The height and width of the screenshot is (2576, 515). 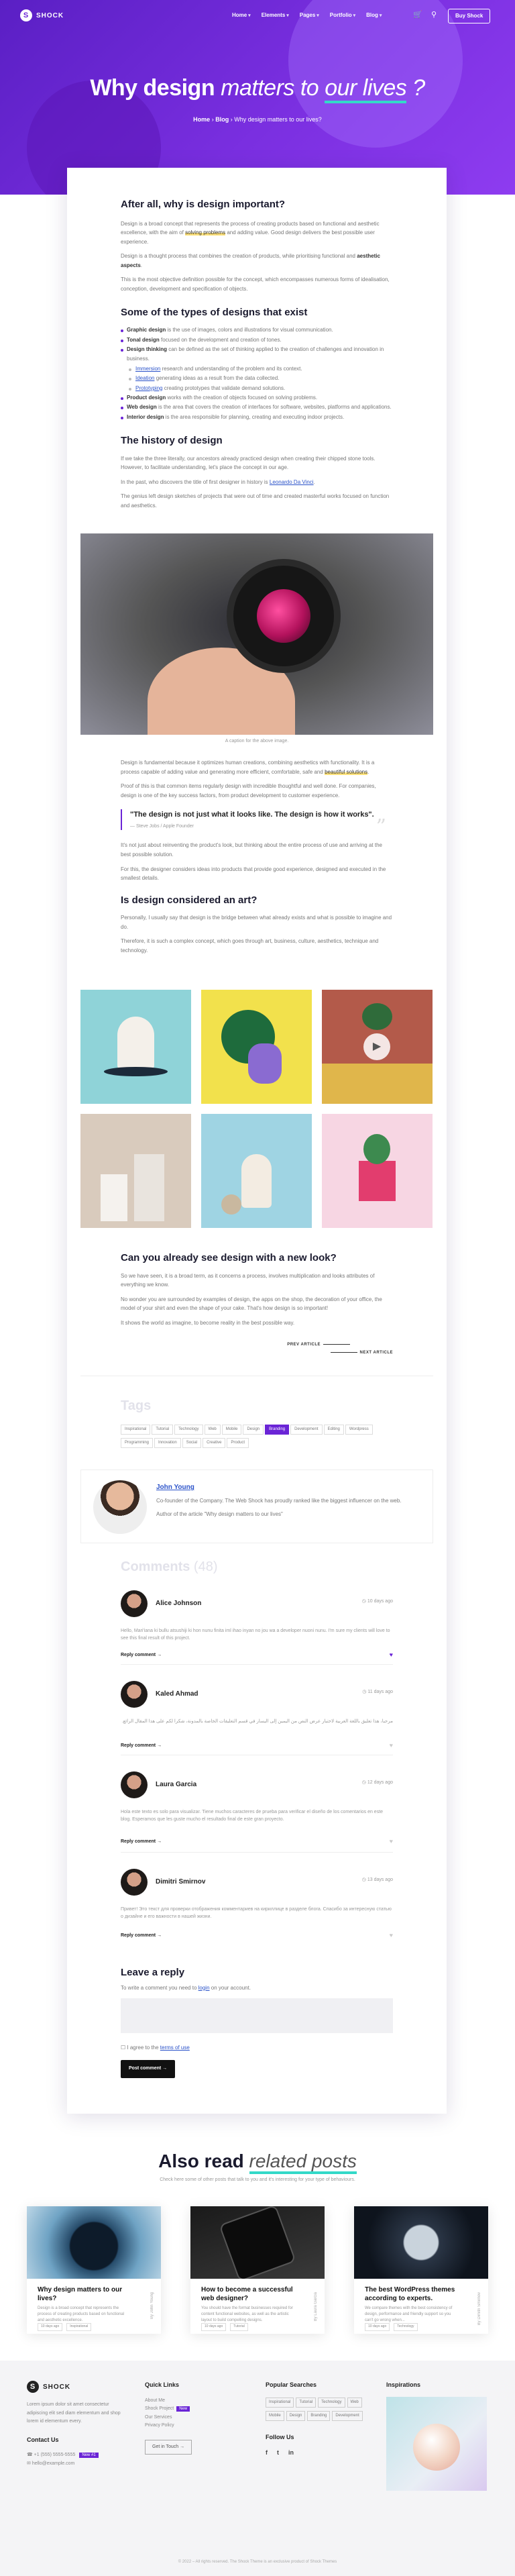 I want to click on play-icon: ▶, so click(x=376, y=1046).